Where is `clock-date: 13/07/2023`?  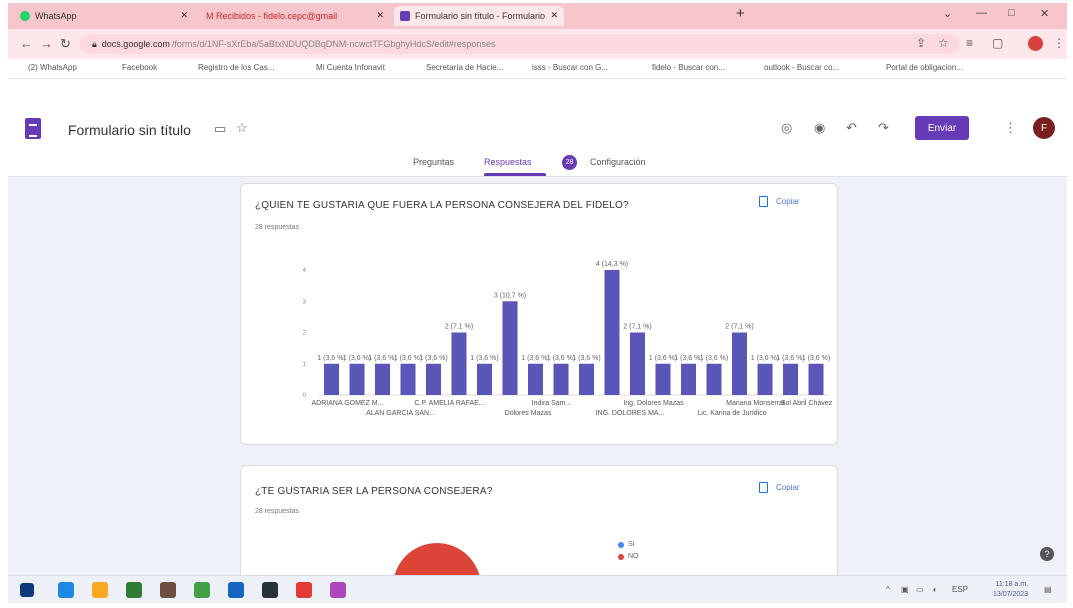
clock-date: 13/07/2023 is located at coordinates (1011, 594).